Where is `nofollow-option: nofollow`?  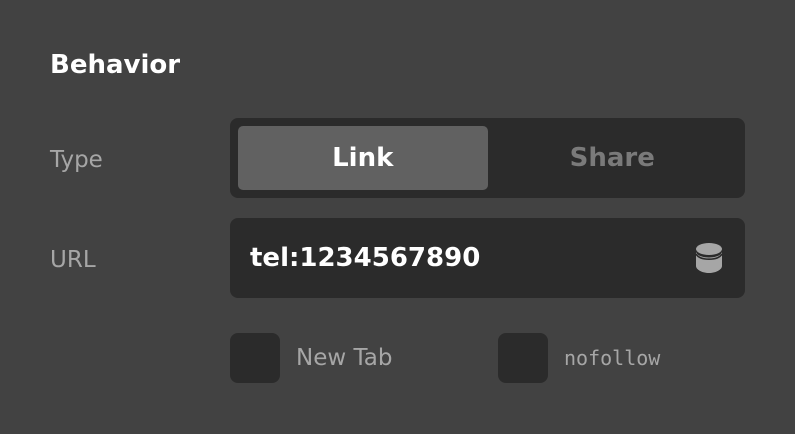 nofollow-option: nofollow is located at coordinates (579, 358).